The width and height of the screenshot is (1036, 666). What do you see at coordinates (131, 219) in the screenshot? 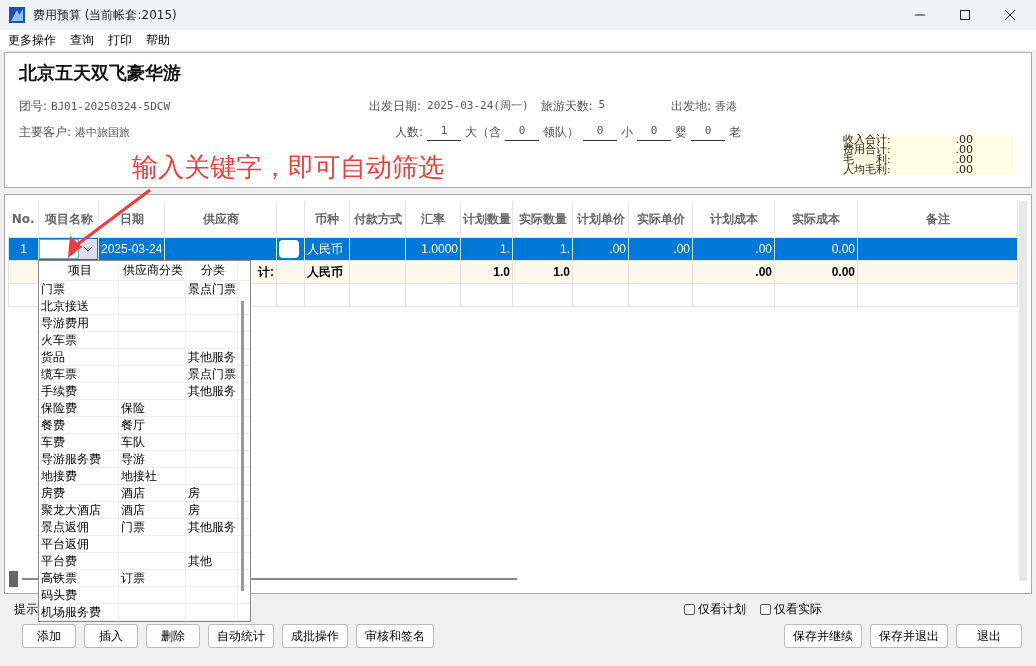
I see `column-header: 日期` at bounding box center [131, 219].